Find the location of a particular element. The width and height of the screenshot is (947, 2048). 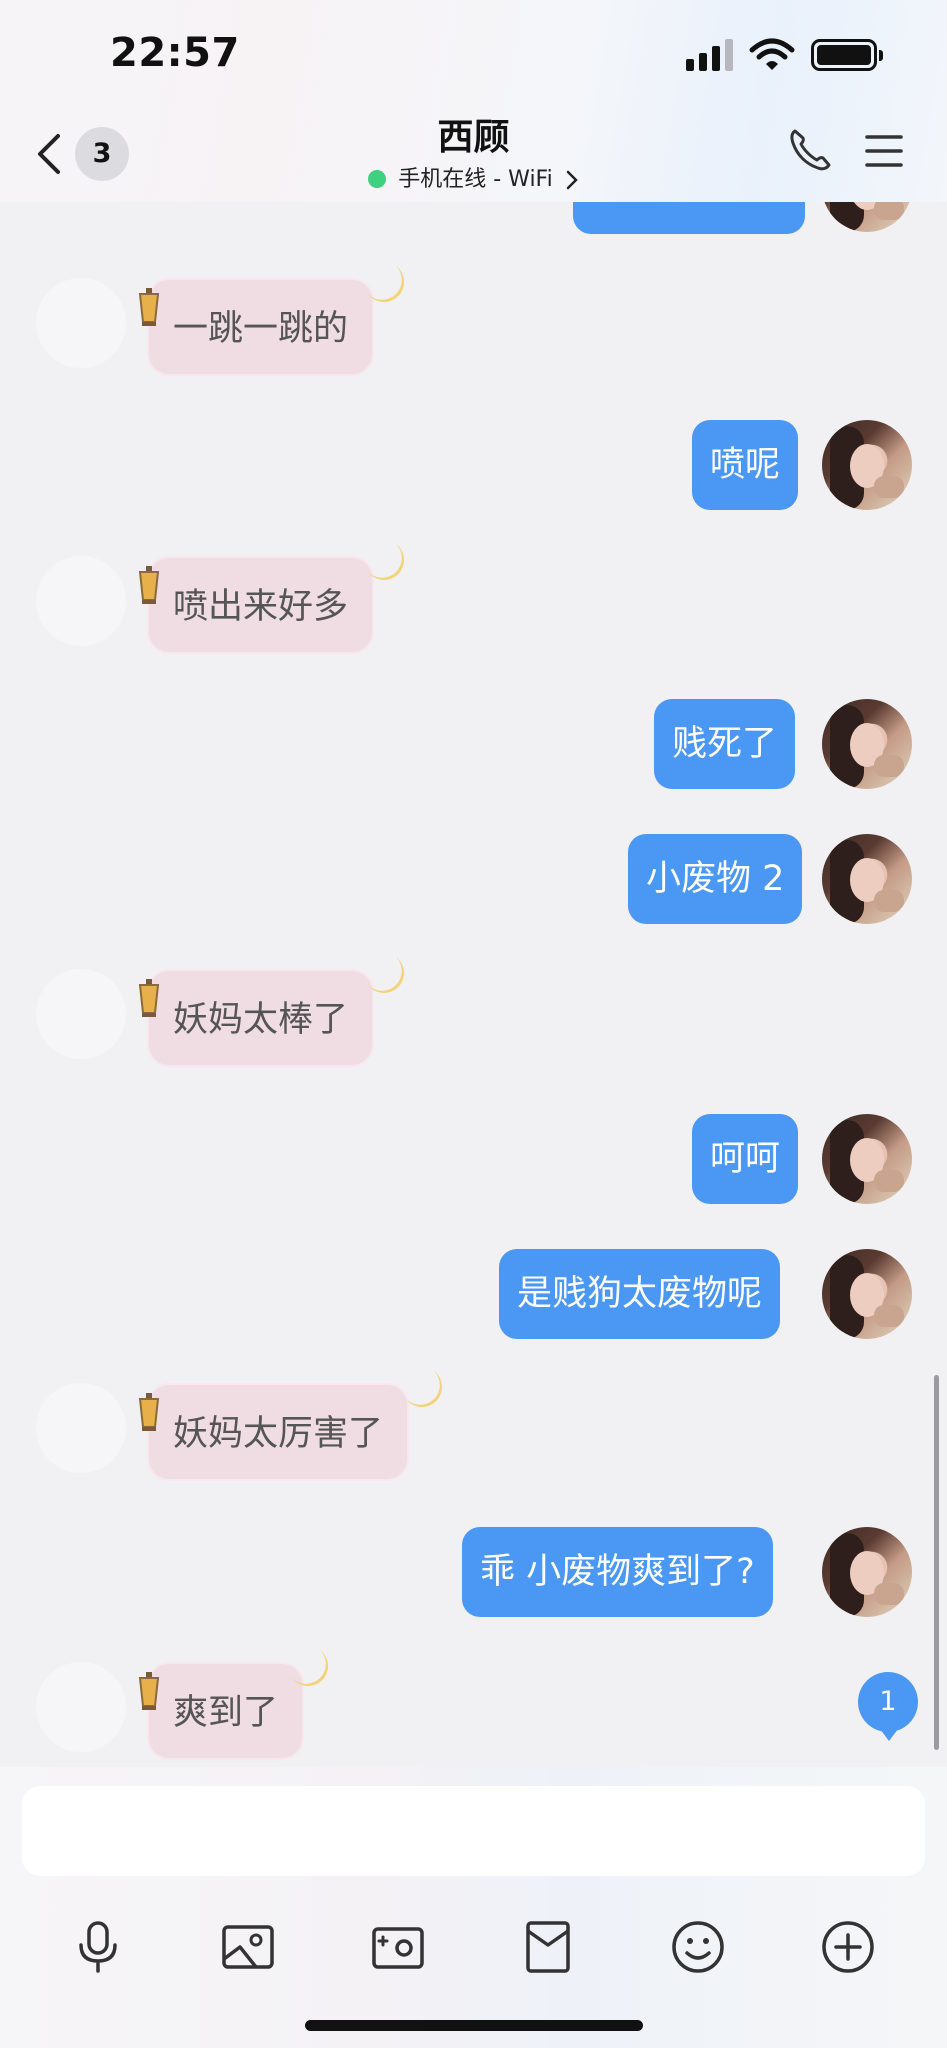

new-message-badge: 1 is located at coordinates (888, 1706).